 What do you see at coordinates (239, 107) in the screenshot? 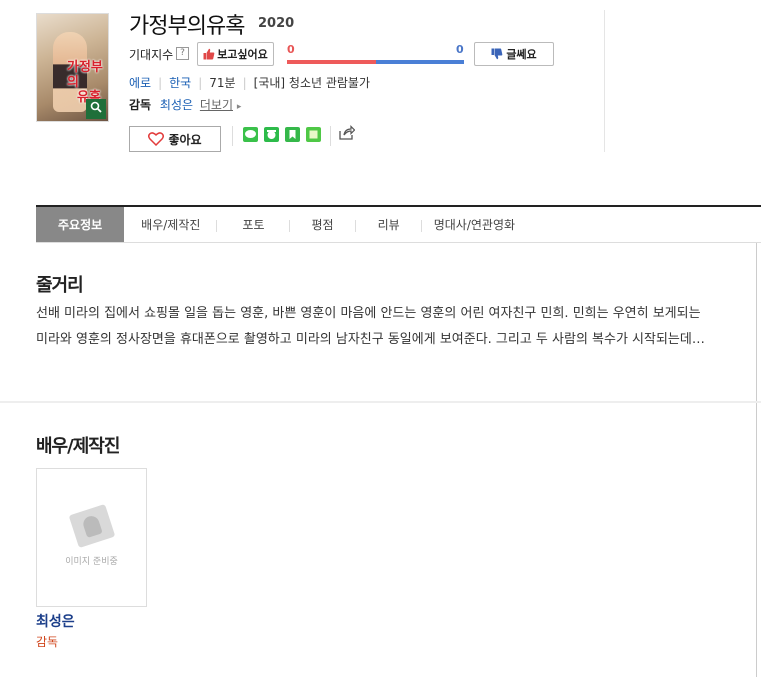
I see `chevron-right-icon: ▸` at bounding box center [239, 107].